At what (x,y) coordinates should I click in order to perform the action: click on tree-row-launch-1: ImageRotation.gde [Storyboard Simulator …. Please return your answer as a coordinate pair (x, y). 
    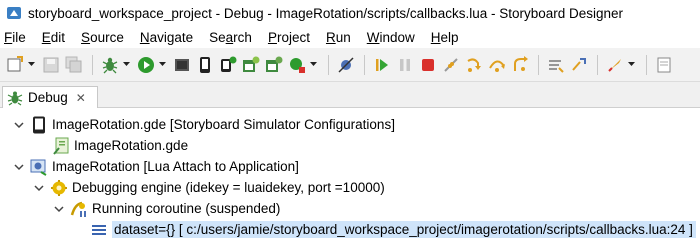
    Looking at the image, I should click on (350, 124).